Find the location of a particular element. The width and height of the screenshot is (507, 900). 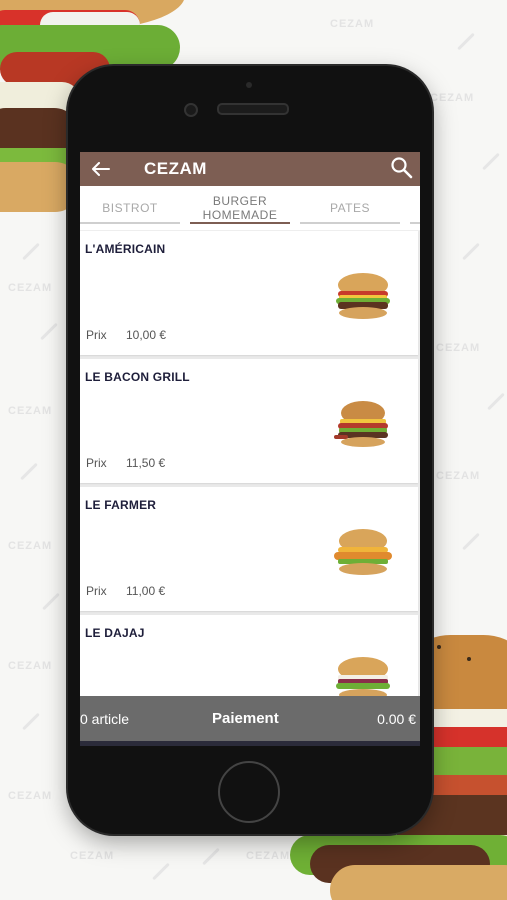

tab-underline-active is located at coordinates (240, 223).